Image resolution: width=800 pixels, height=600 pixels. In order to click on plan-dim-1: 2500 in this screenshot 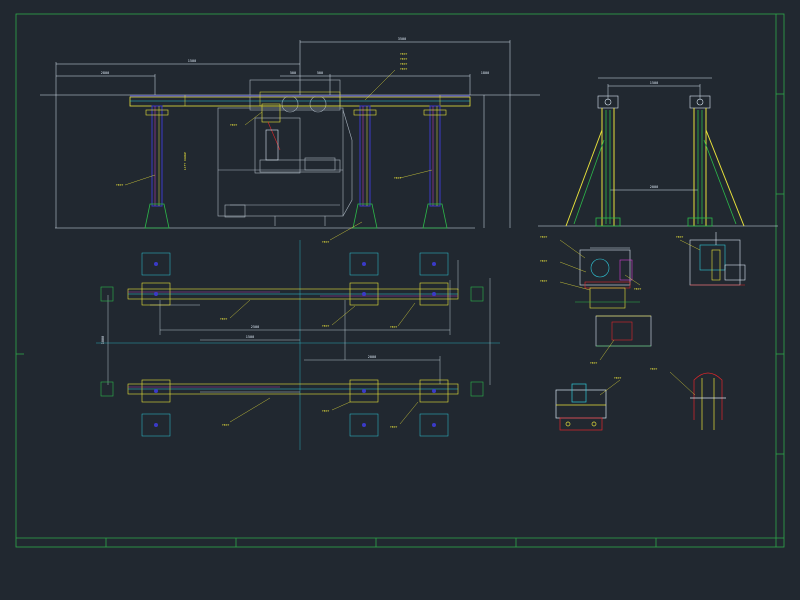, I will do `click(255, 327)`.